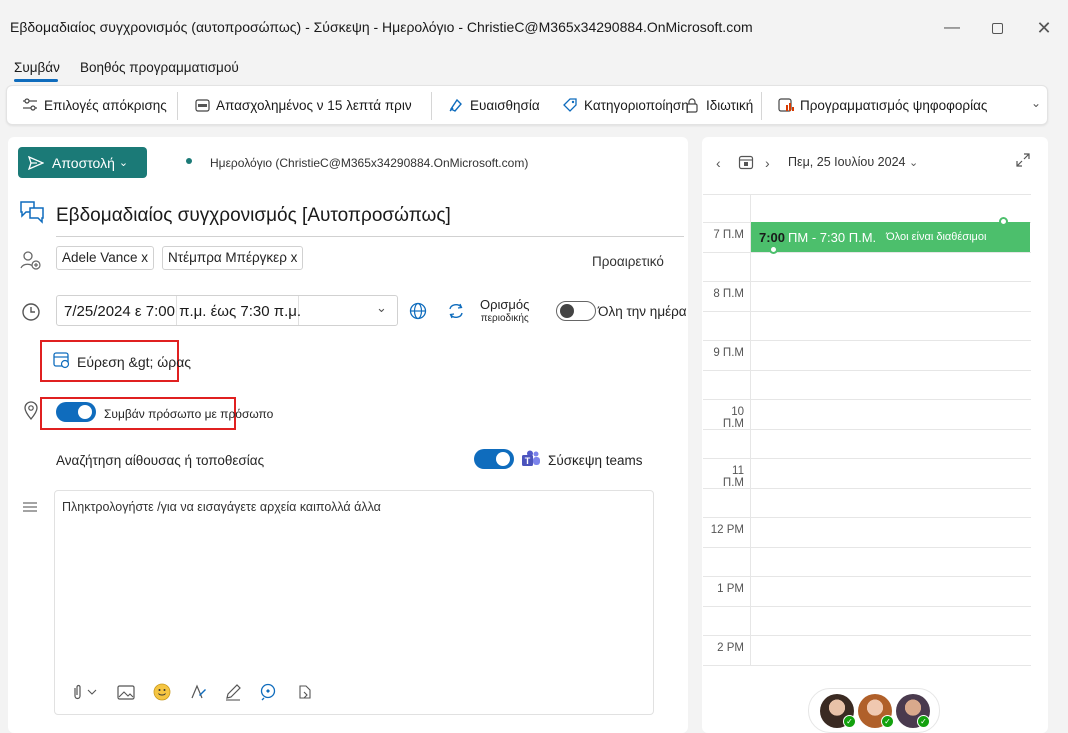 The width and height of the screenshot is (1068, 733). What do you see at coordinates (31, 411) in the screenshot?
I see `location-pin-icon` at bounding box center [31, 411].